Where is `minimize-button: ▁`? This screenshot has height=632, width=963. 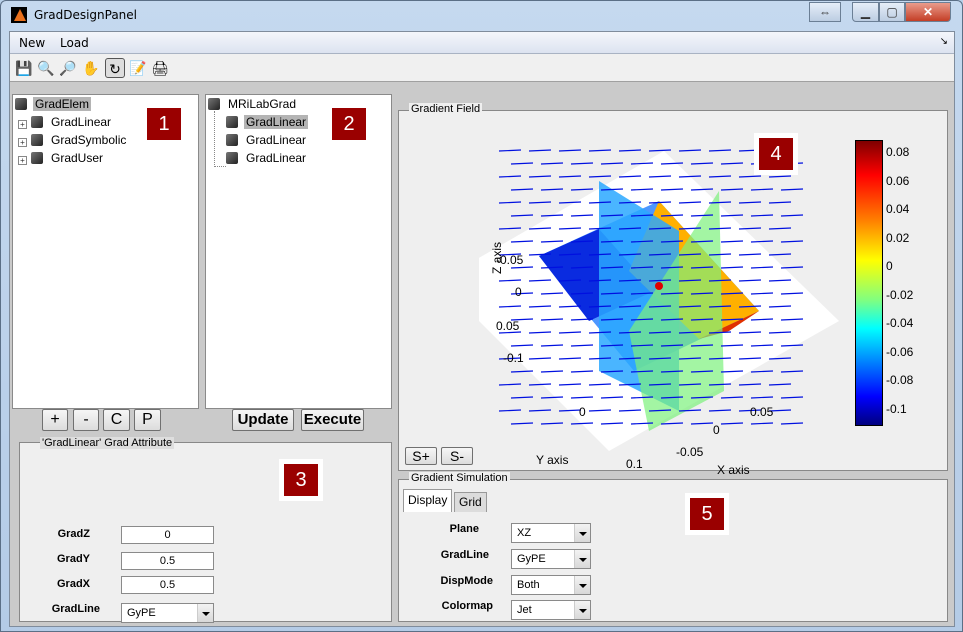
minimize-button: ▁ is located at coordinates (865, 12).